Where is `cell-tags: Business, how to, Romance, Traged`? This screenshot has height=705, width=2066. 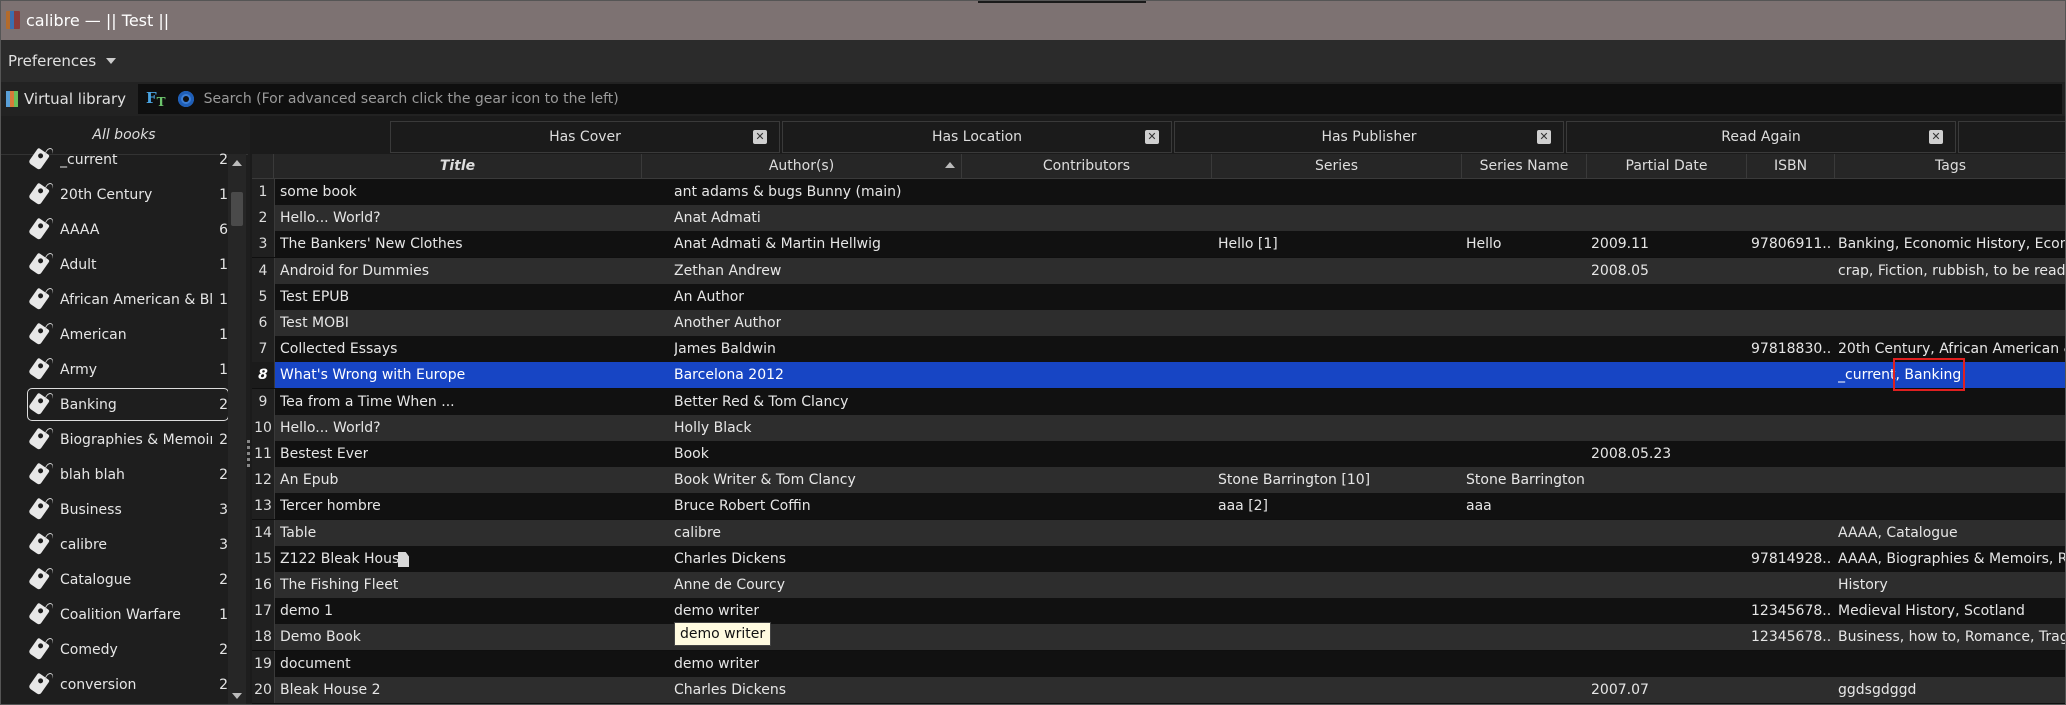 cell-tags: Business, how to, Romance, Traged is located at coordinates (1952, 637).